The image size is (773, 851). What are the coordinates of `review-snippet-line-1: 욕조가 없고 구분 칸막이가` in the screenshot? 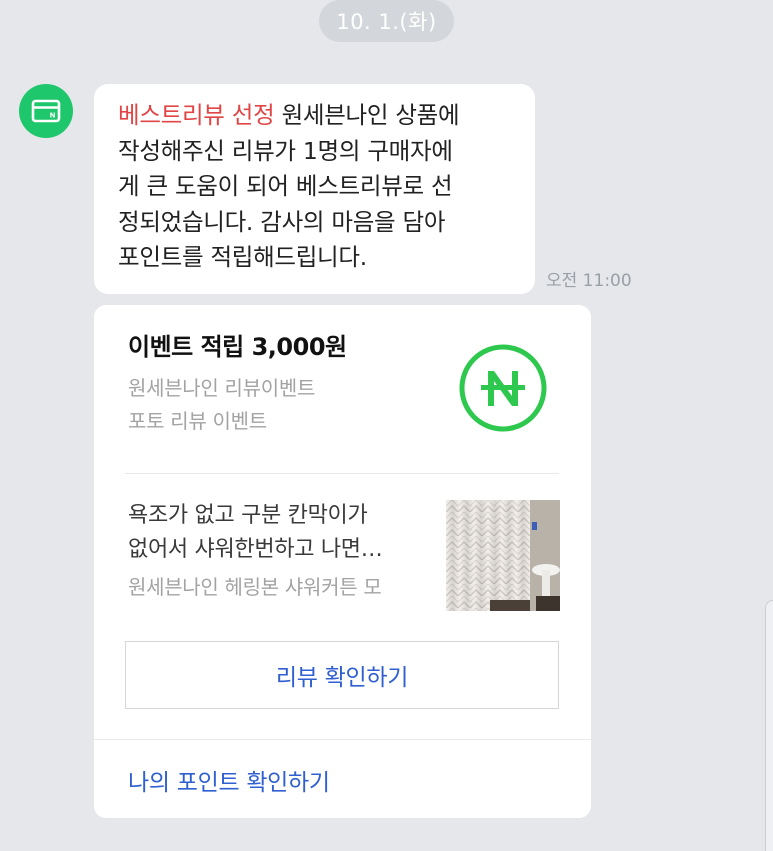 It's located at (248, 515).